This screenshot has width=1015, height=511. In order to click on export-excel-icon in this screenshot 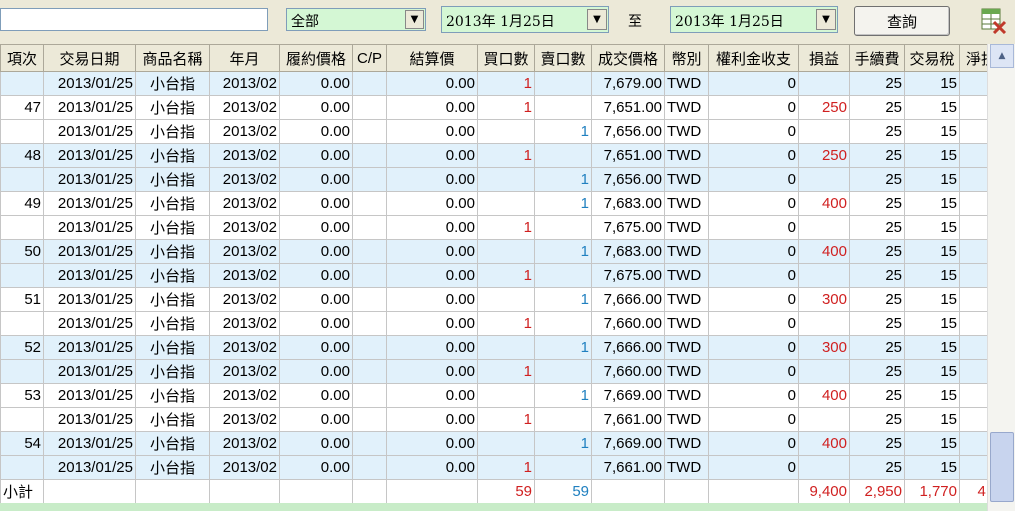, I will do `click(994, 21)`.